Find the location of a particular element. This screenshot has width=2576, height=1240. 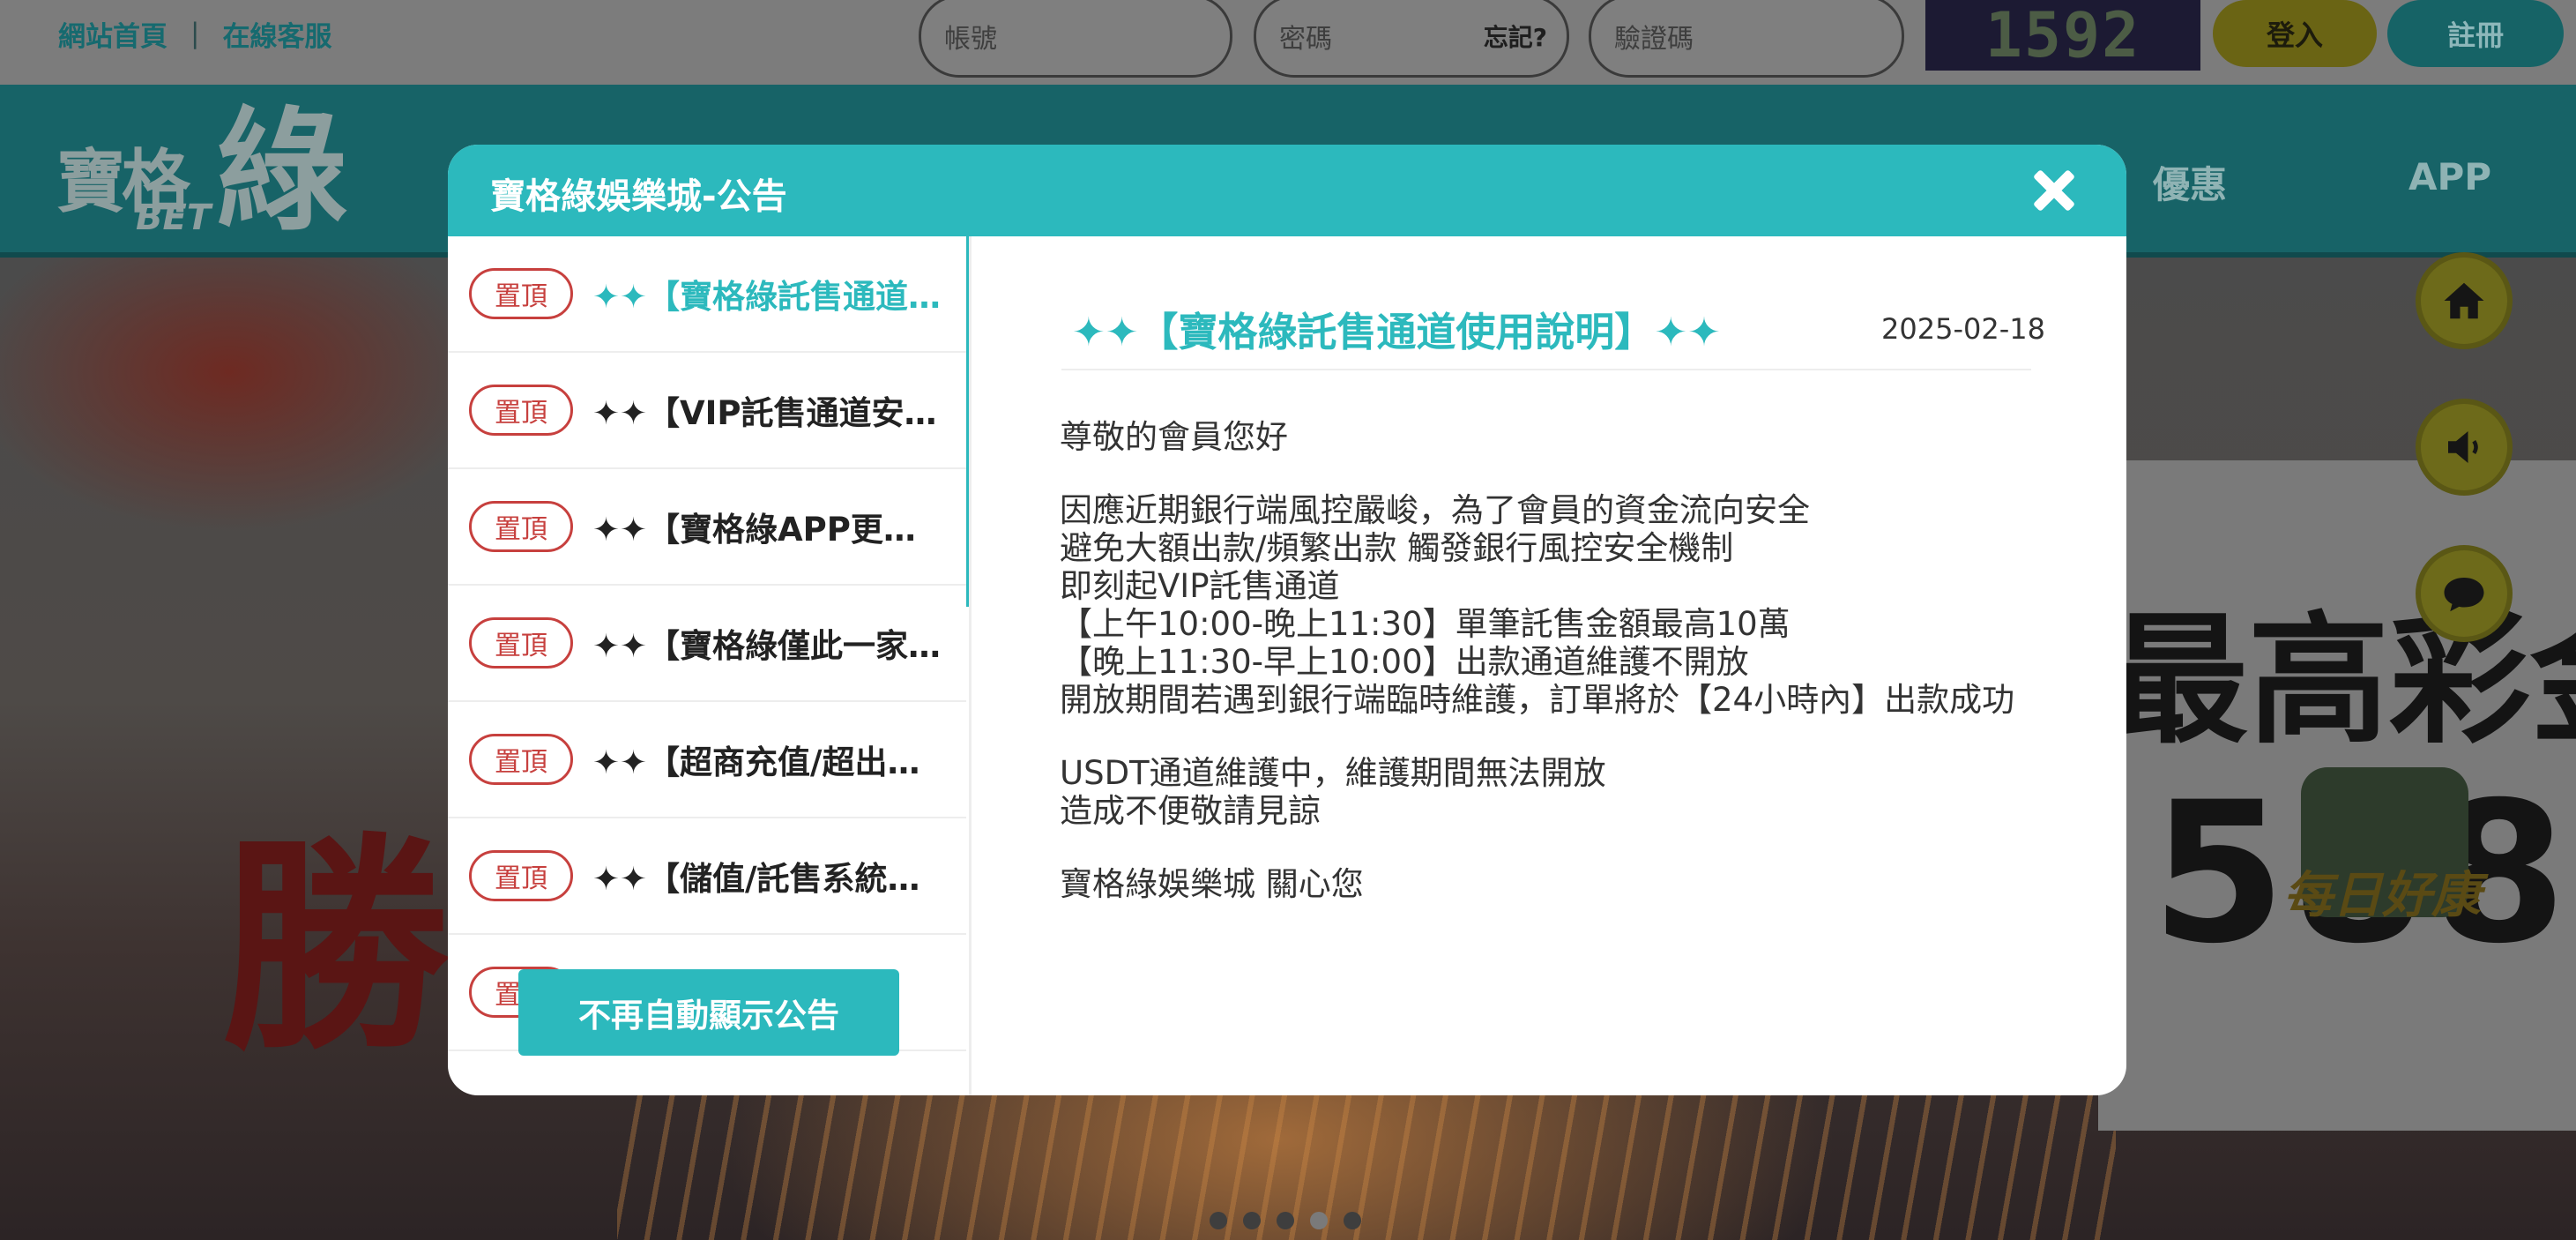

password-placeholder: 密碼 is located at coordinates (1305, 39).